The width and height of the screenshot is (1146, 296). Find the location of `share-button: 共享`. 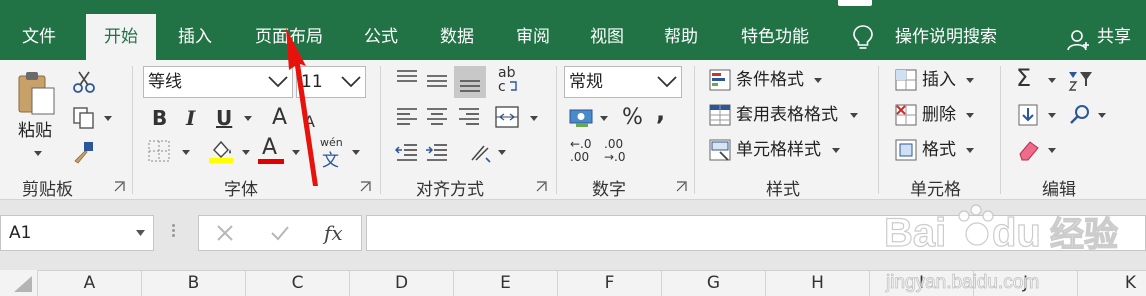

share-button: 共享 is located at coordinates (1114, 37).